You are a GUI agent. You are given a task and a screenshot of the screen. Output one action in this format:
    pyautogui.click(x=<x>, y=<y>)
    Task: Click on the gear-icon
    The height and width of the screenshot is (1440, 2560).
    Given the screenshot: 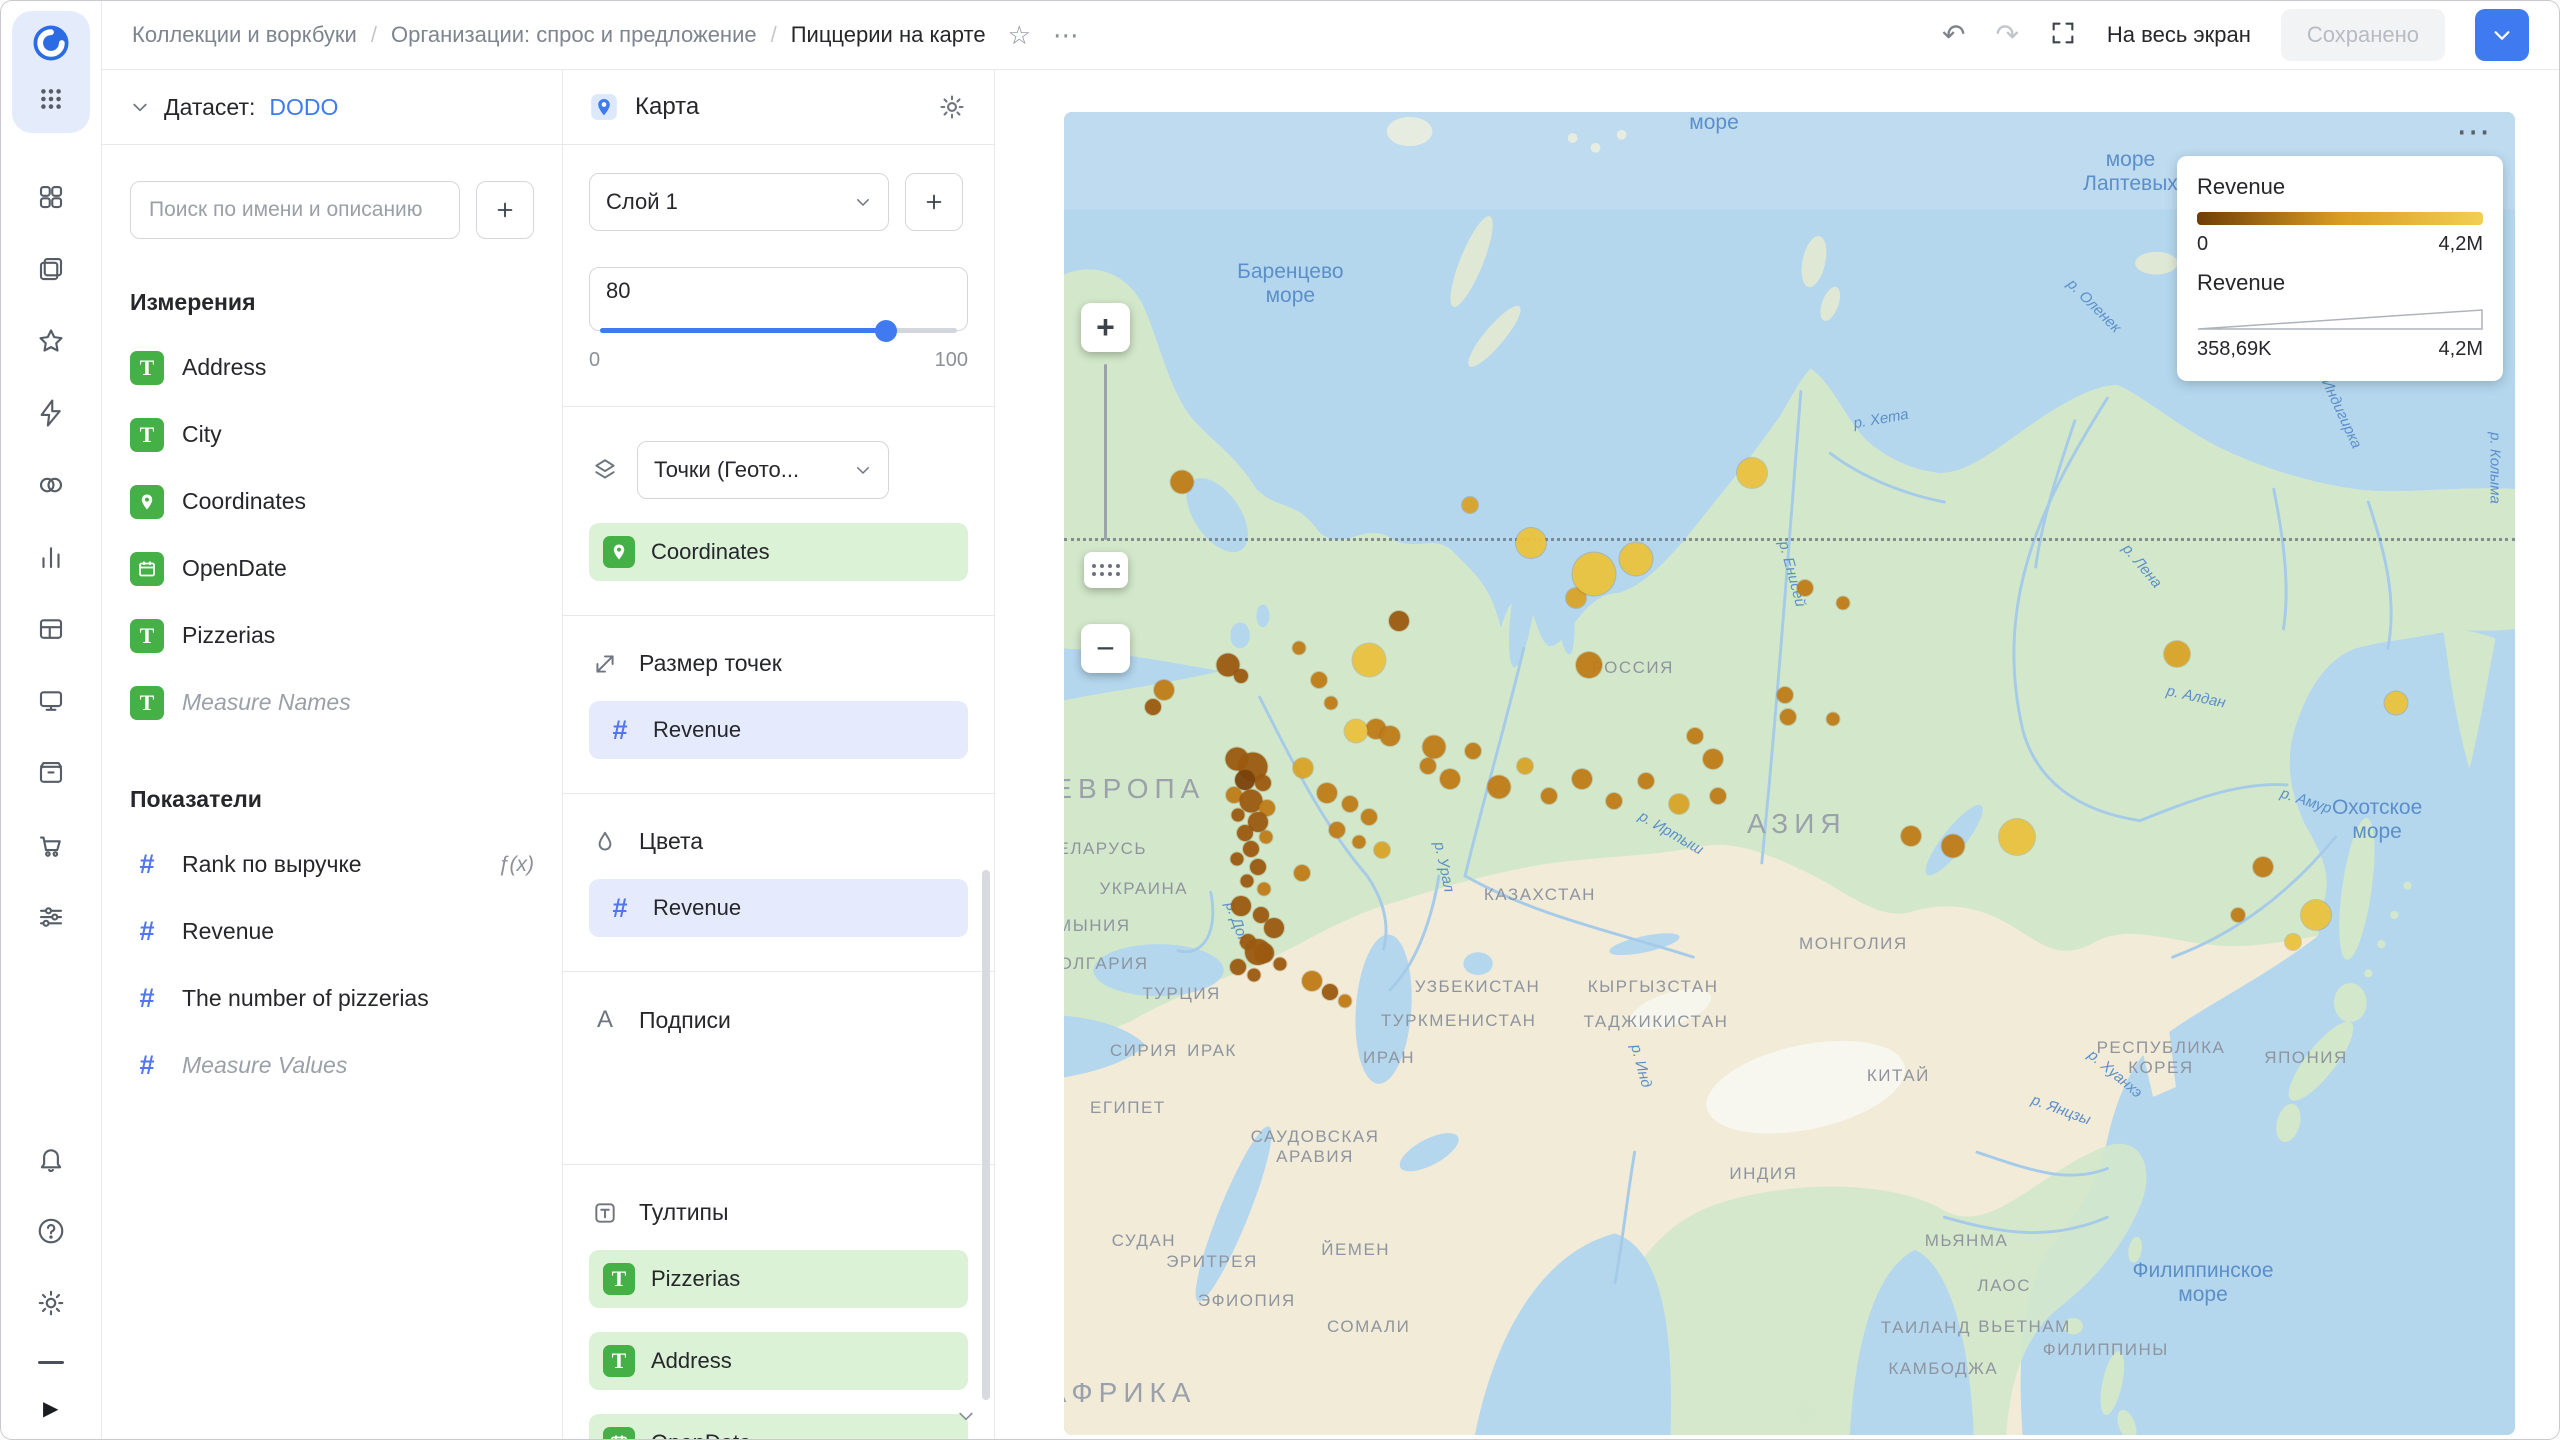 What is the action you would take?
    pyautogui.click(x=51, y=1303)
    